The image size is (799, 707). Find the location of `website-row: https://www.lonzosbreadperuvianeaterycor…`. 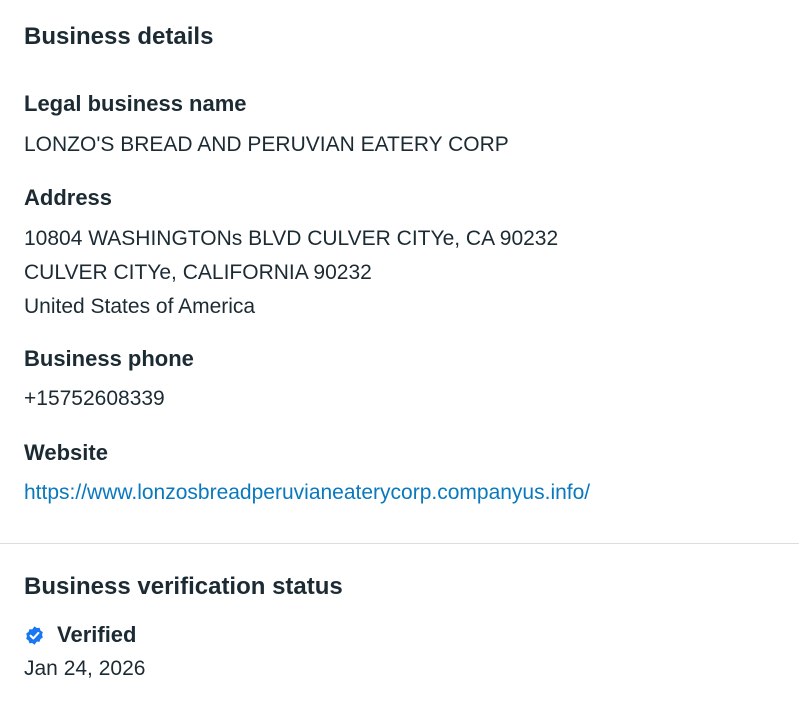

website-row: https://www.lonzosbreadperuvianeaterycor… is located at coordinates (307, 493).